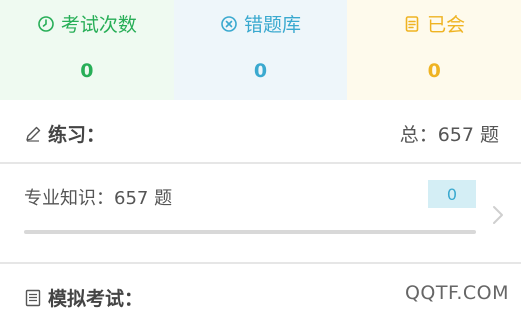  What do you see at coordinates (250, 232) in the screenshot?
I see `knowledge-progress-bar` at bounding box center [250, 232].